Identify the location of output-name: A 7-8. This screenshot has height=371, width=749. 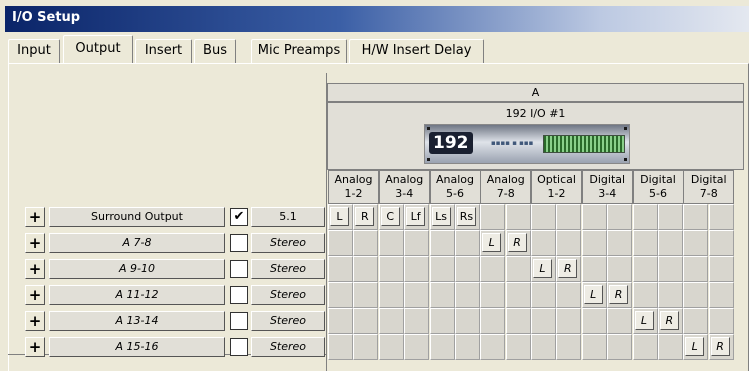
(137, 243).